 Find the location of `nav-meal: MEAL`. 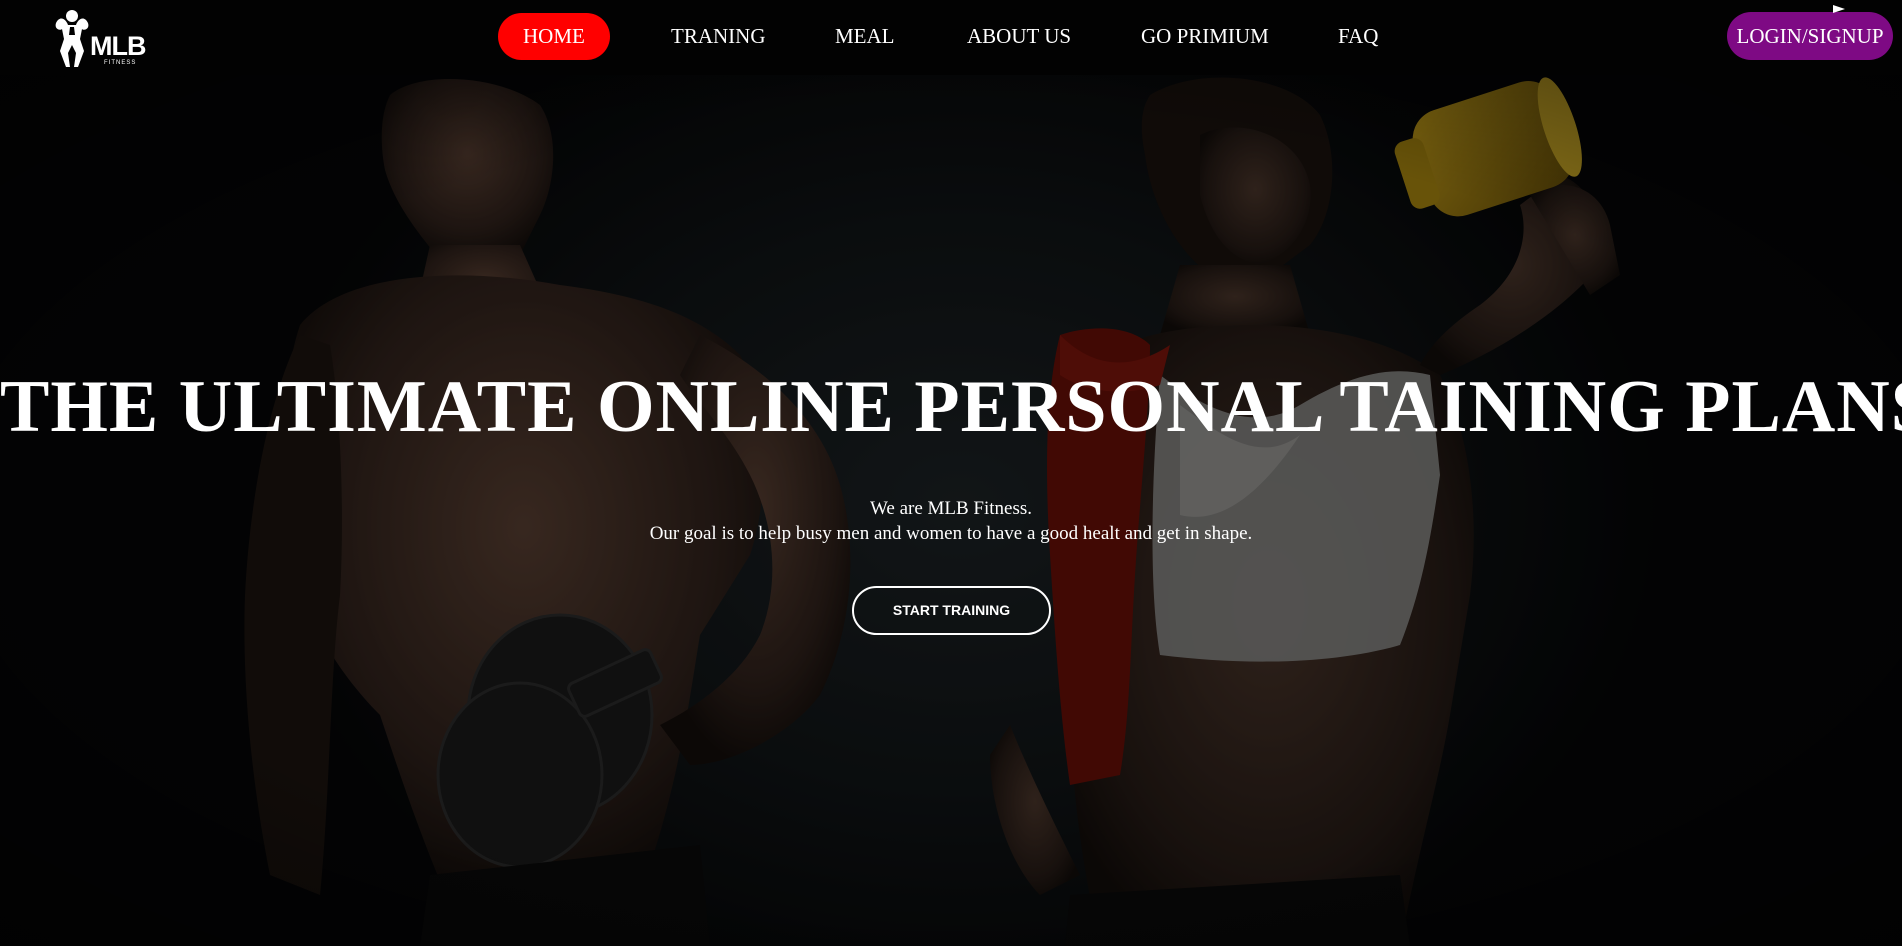

nav-meal: MEAL is located at coordinates (865, 36).